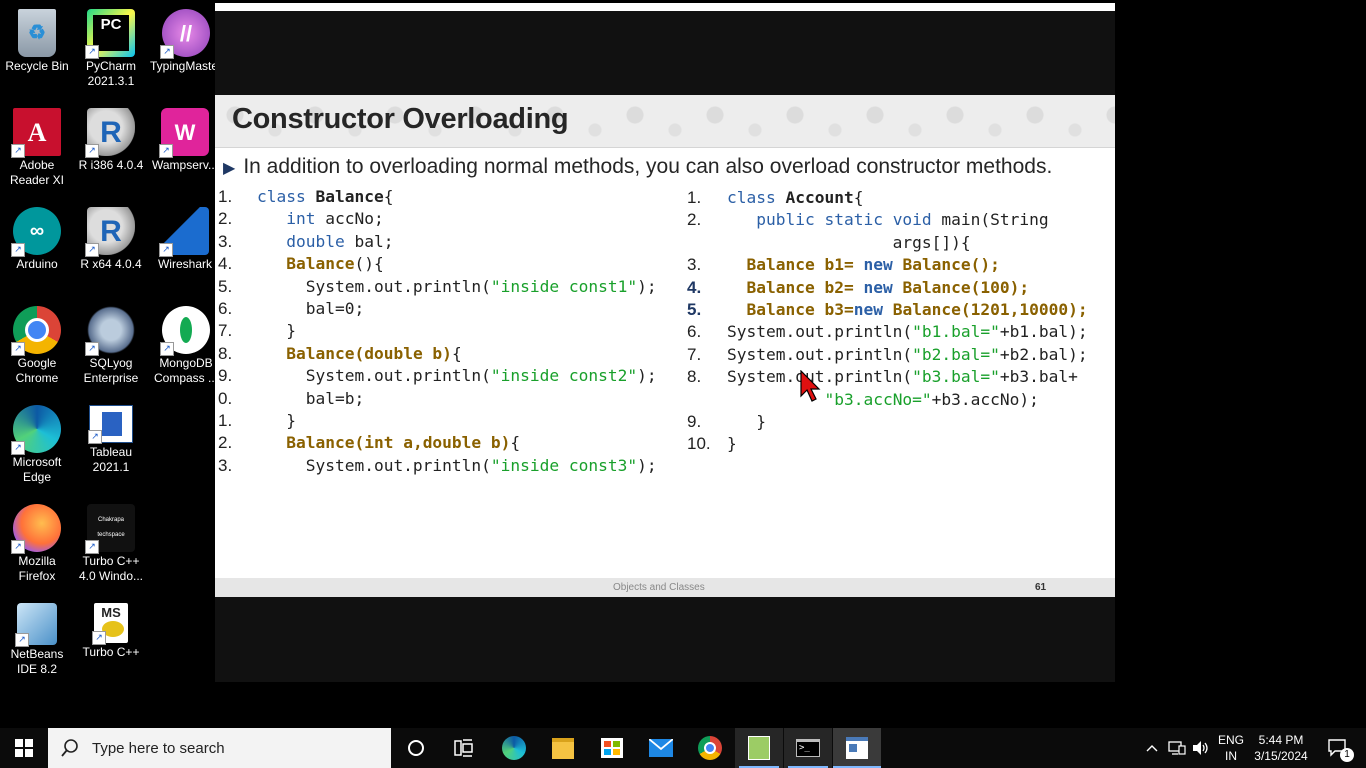  What do you see at coordinates (110, 624) in the screenshot?
I see `turbo-cpp-ms-icon: MS ↗` at bounding box center [110, 624].